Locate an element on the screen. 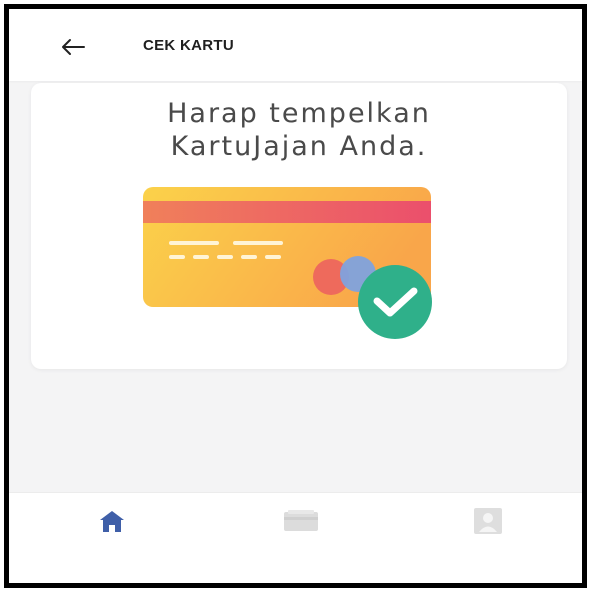  profile-icon is located at coordinates (488, 521).